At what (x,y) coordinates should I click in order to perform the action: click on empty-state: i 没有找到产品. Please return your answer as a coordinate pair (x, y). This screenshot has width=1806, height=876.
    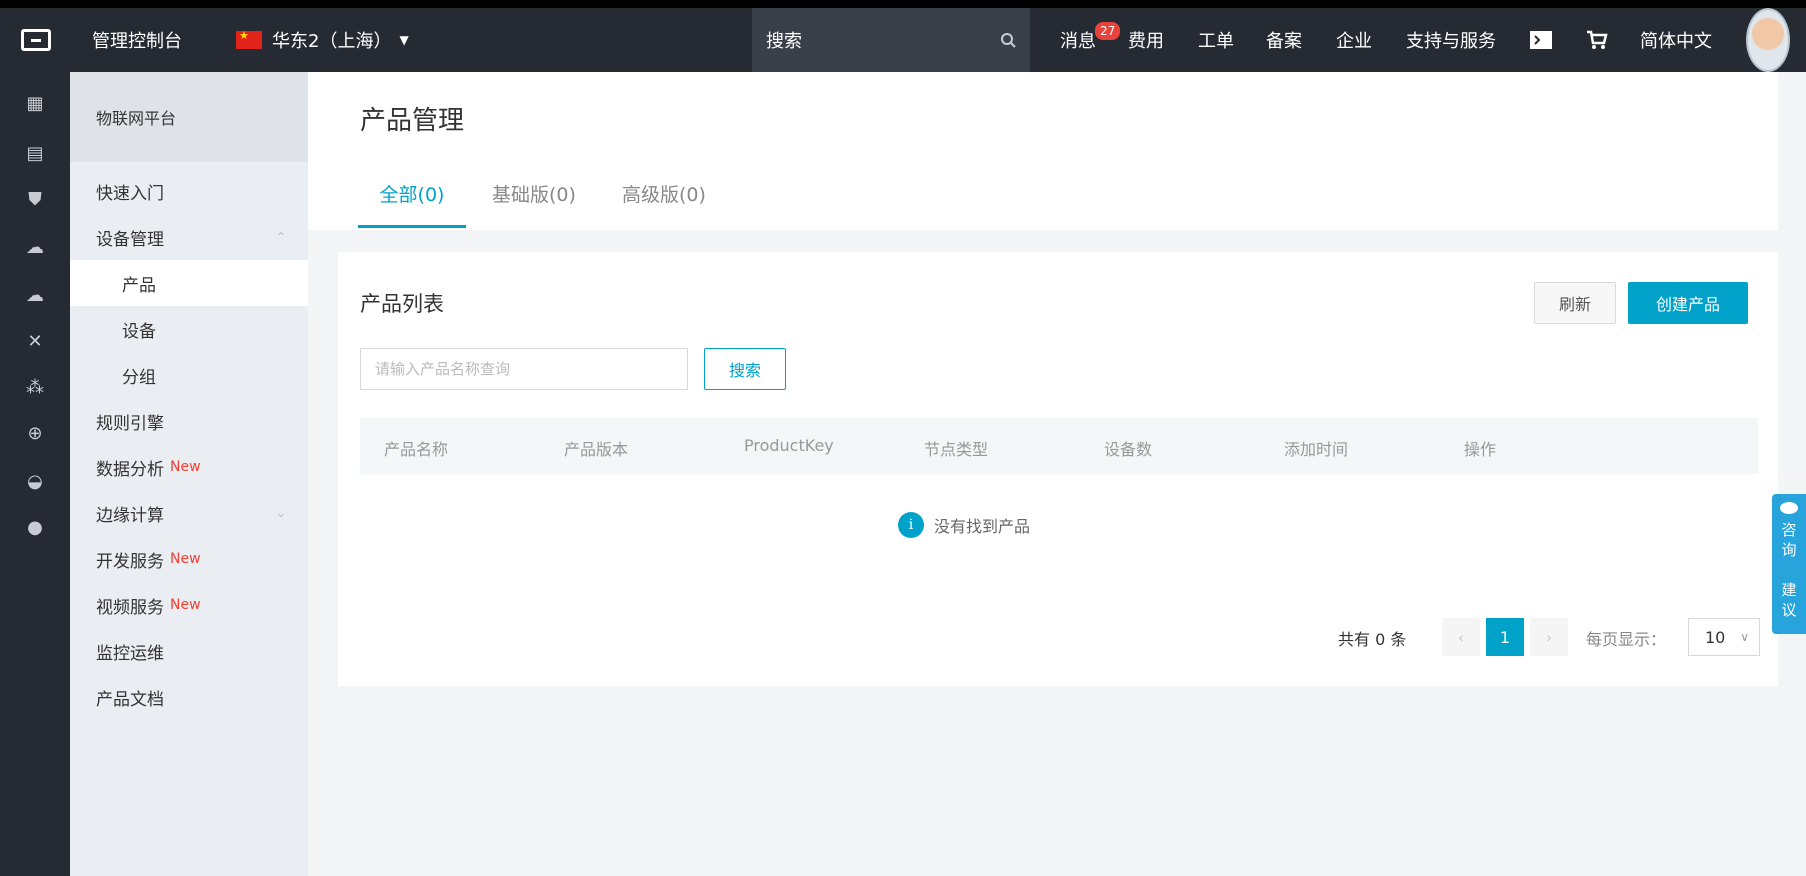
    Looking at the image, I should click on (964, 525).